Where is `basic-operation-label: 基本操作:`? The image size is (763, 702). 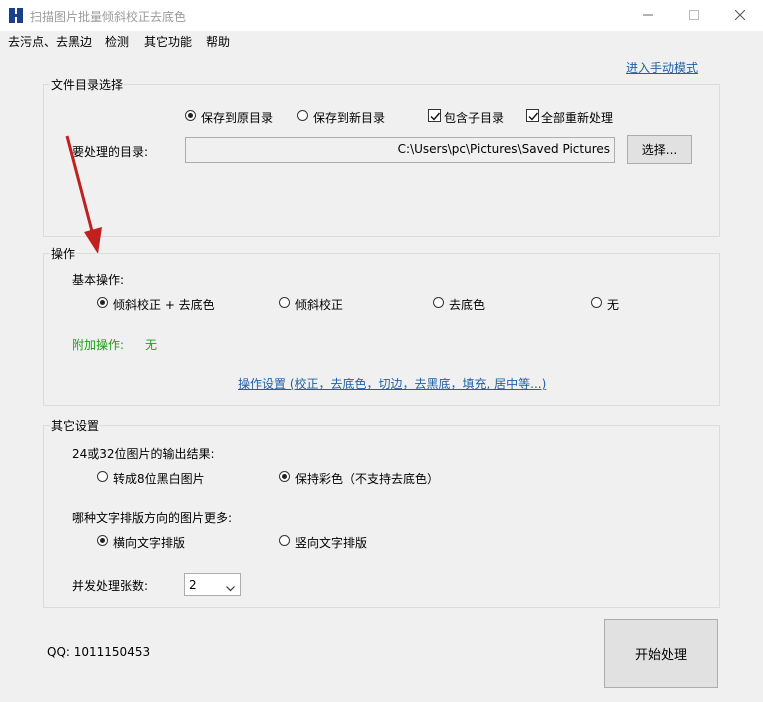
basic-operation-label: 基本操作: is located at coordinates (98, 280).